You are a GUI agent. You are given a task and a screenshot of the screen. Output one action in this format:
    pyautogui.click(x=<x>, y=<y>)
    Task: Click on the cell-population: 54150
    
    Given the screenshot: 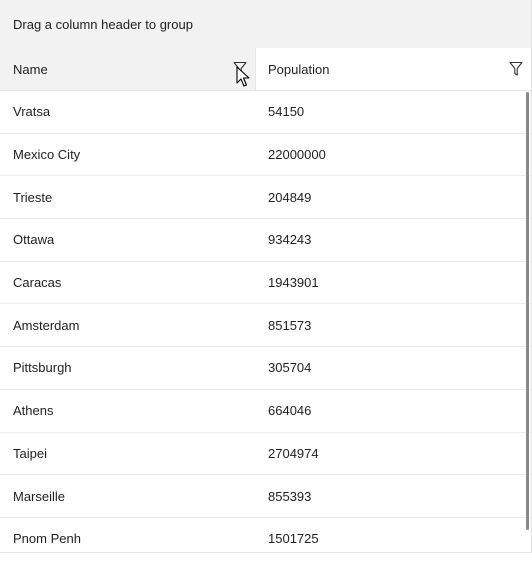 What is the action you would take?
    pyautogui.click(x=393, y=111)
    